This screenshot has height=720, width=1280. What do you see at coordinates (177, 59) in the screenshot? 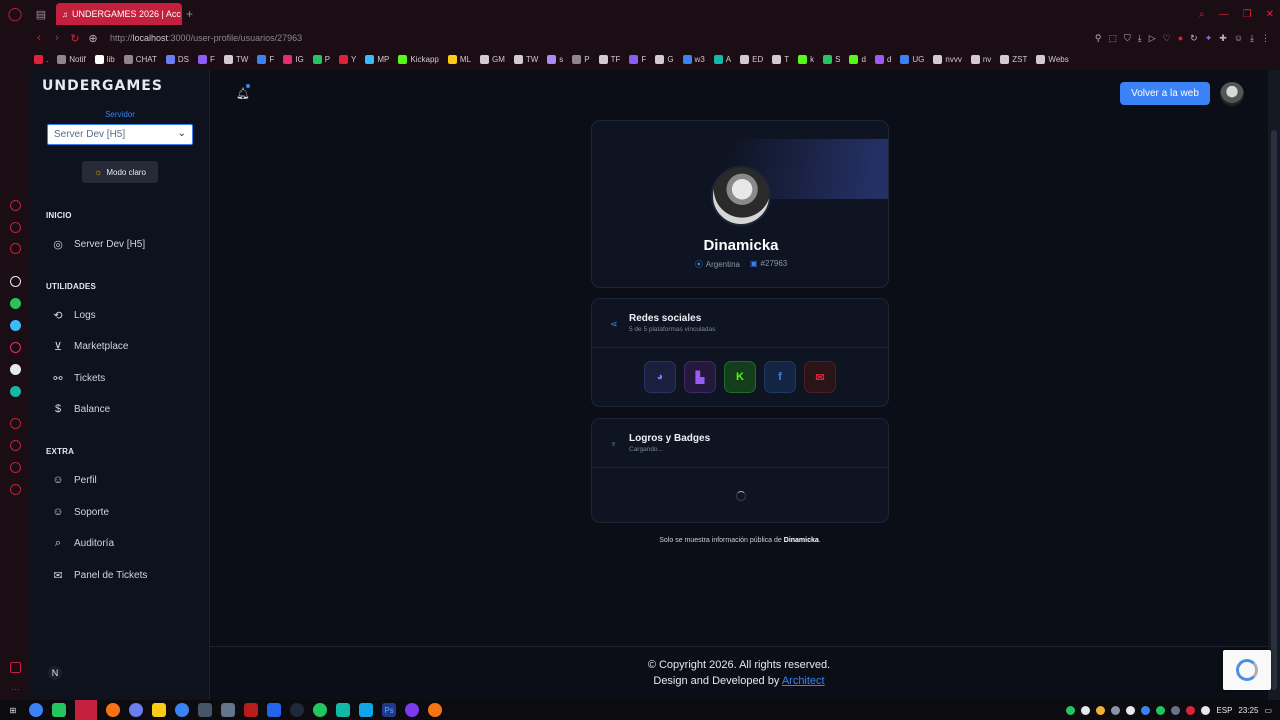
I see `bookmark-item: DS` at bounding box center [177, 59].